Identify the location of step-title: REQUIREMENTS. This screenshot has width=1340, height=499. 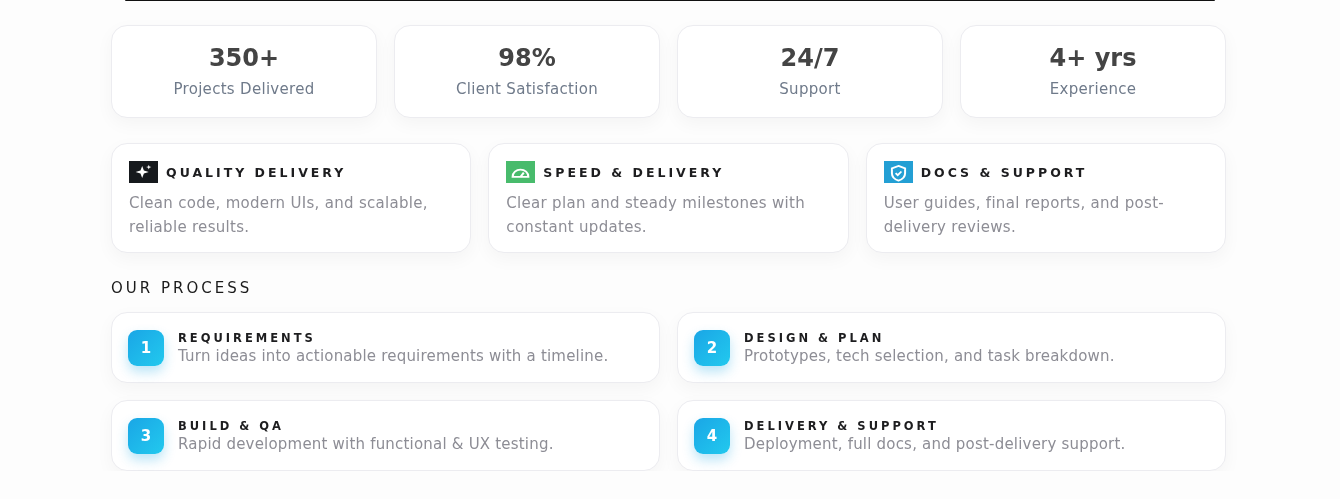
(247, 337).